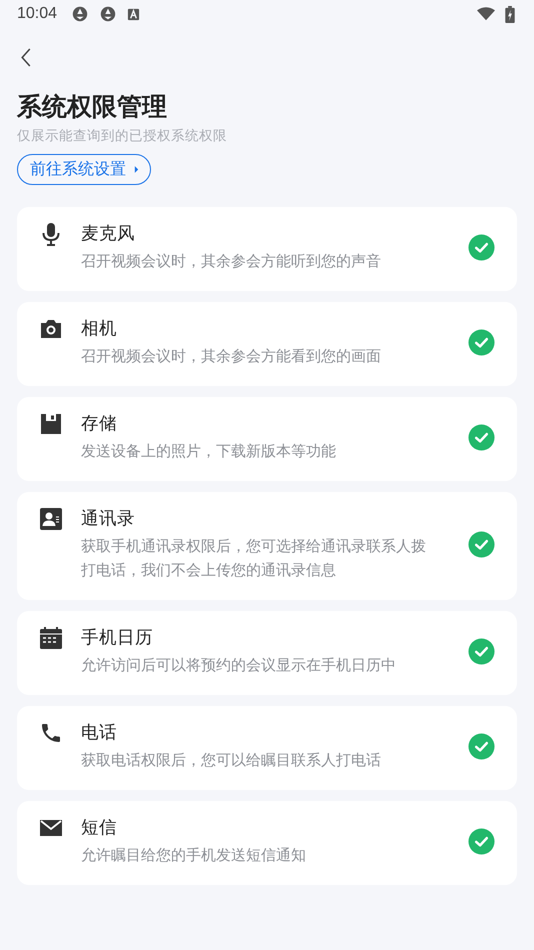 Image resolution: width=534 pixels, height=950 pixels. I want to click on system-settings-button: 前往系统设置, so click(84, 169).